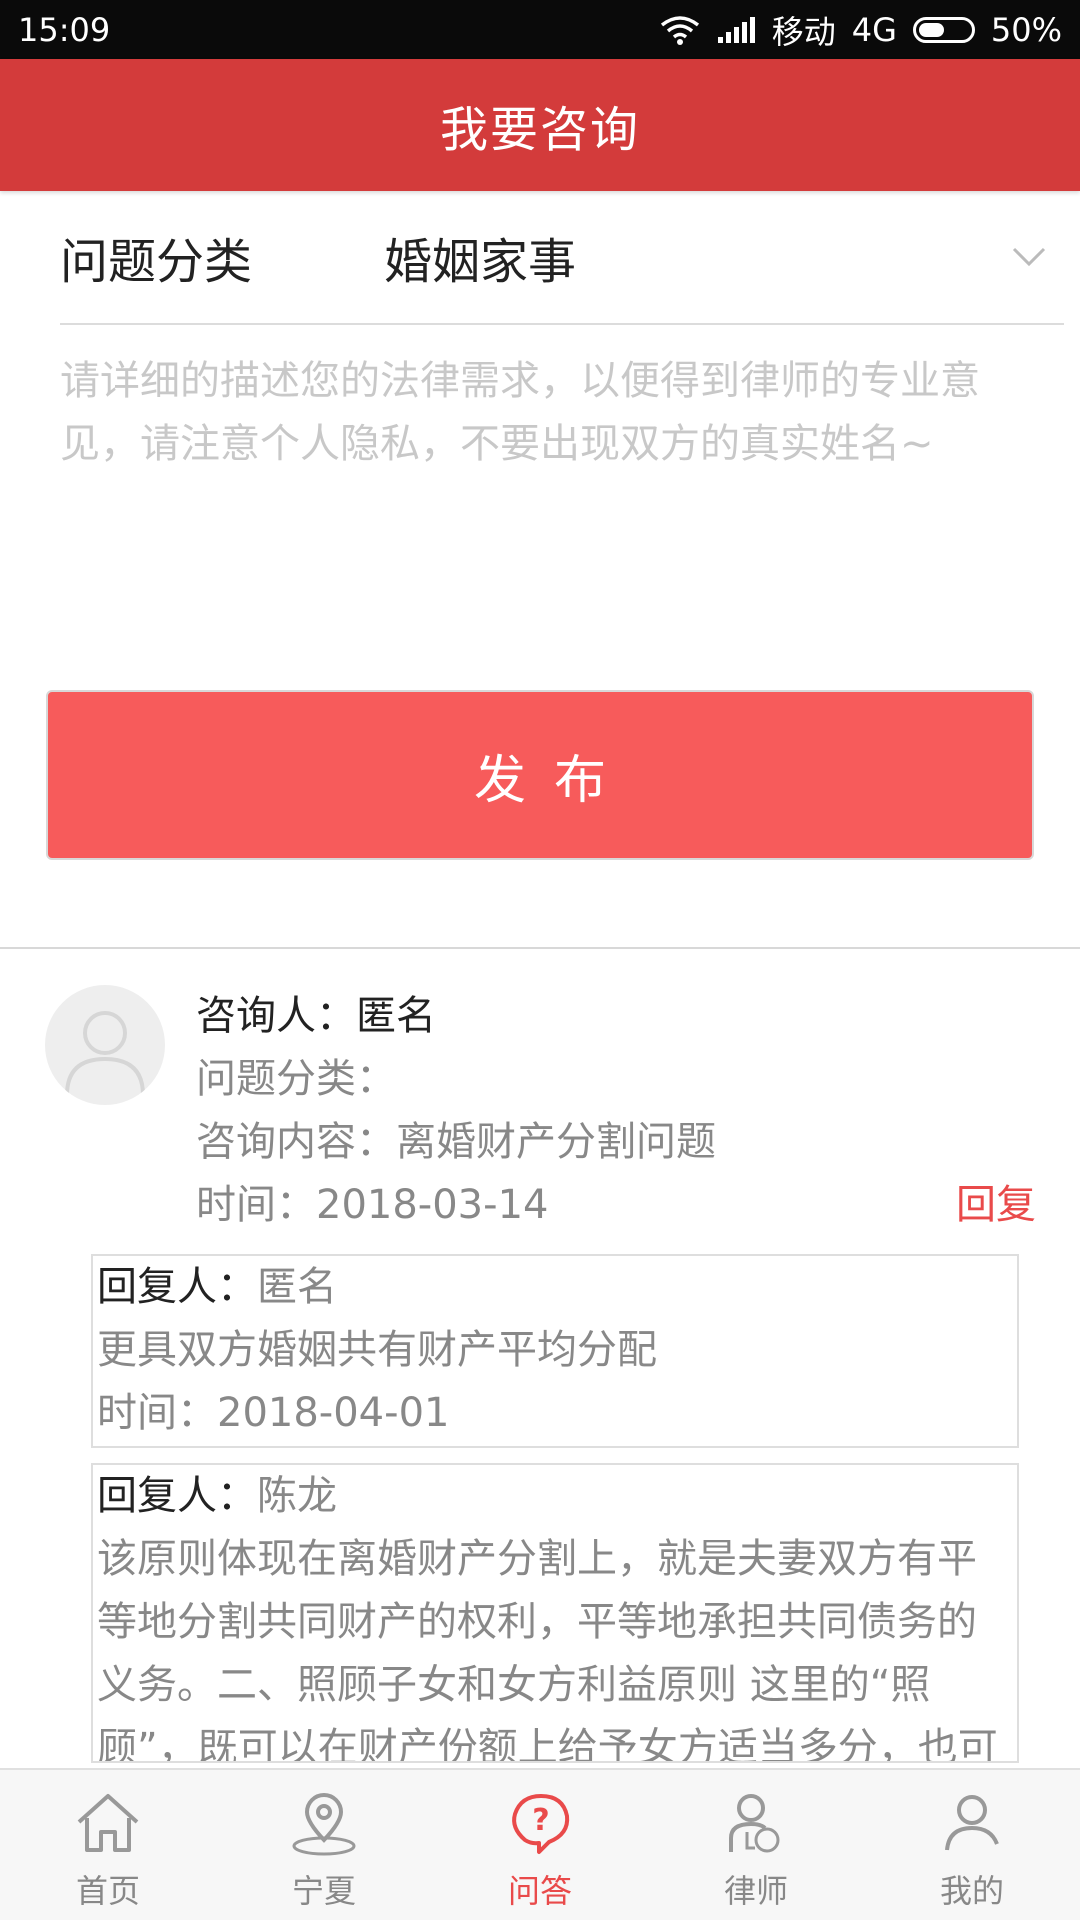 The width and height of the screenshot is (1080, 1920). What do you see at coordinates (539, 1891) in the screenshot?
I see `nav-label: 问答` at bounding box center [539, 1891].